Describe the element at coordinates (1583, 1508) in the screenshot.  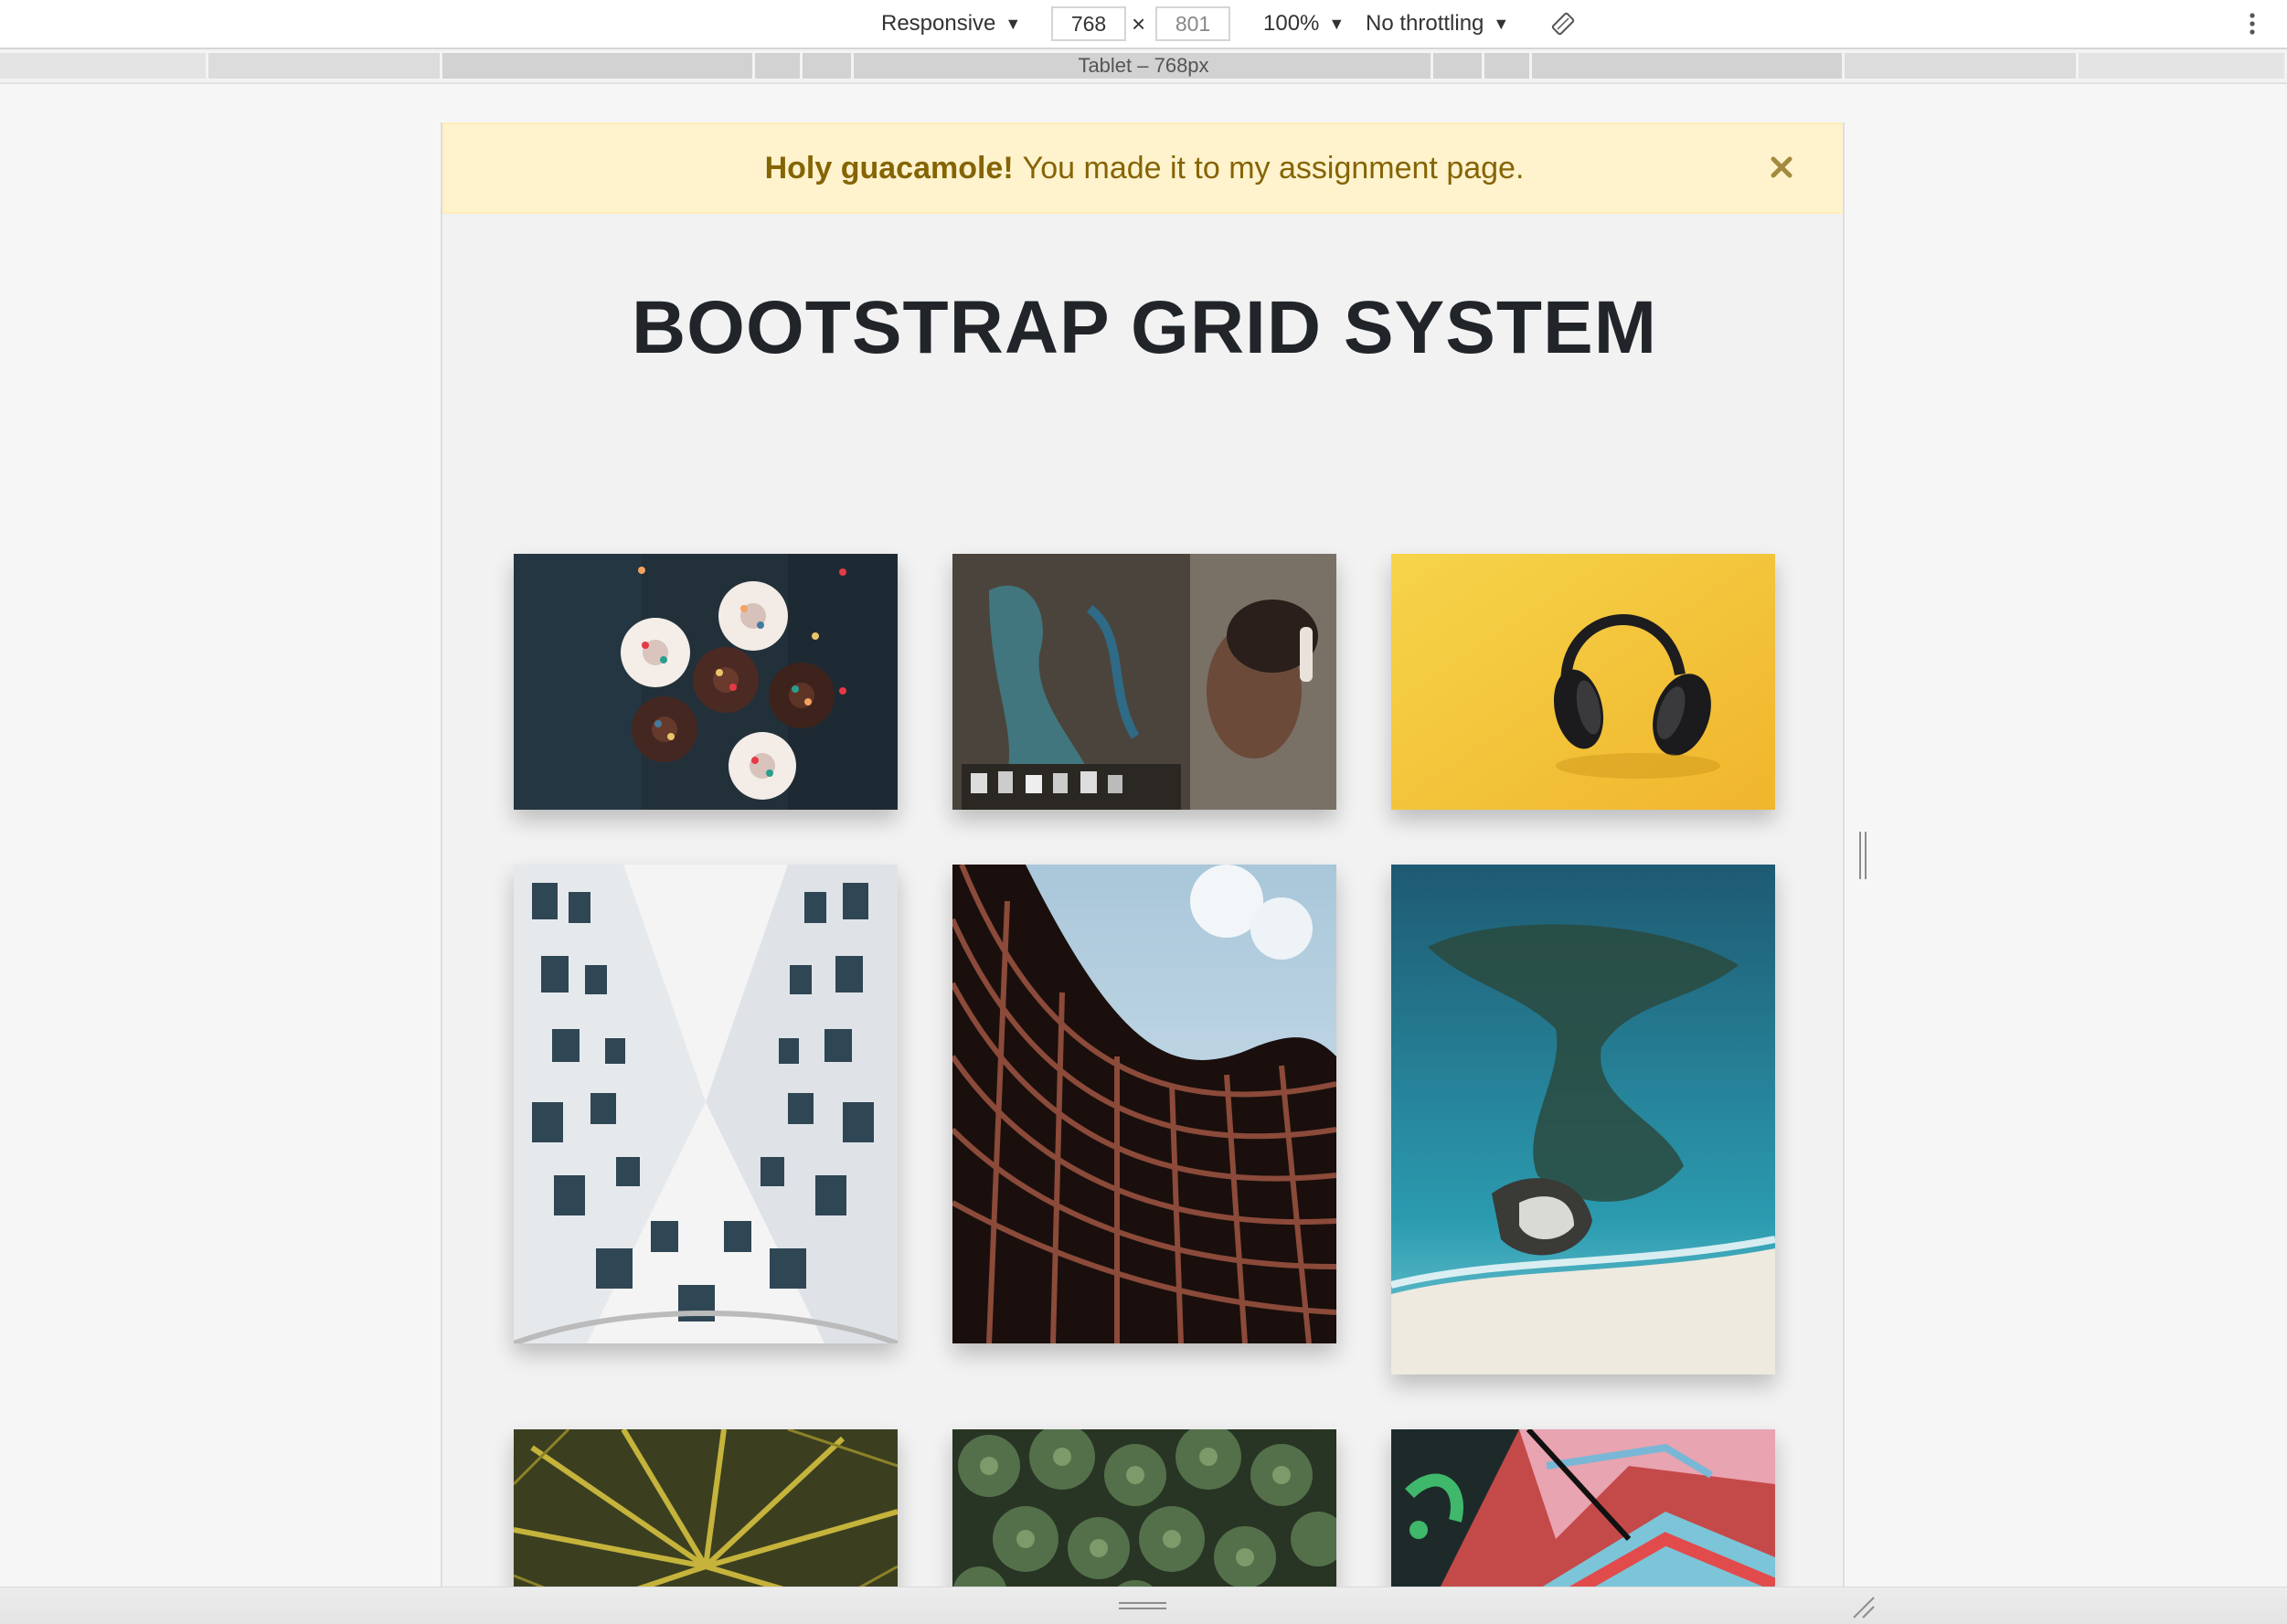
I see `graffiti-wall-photo` at that location.